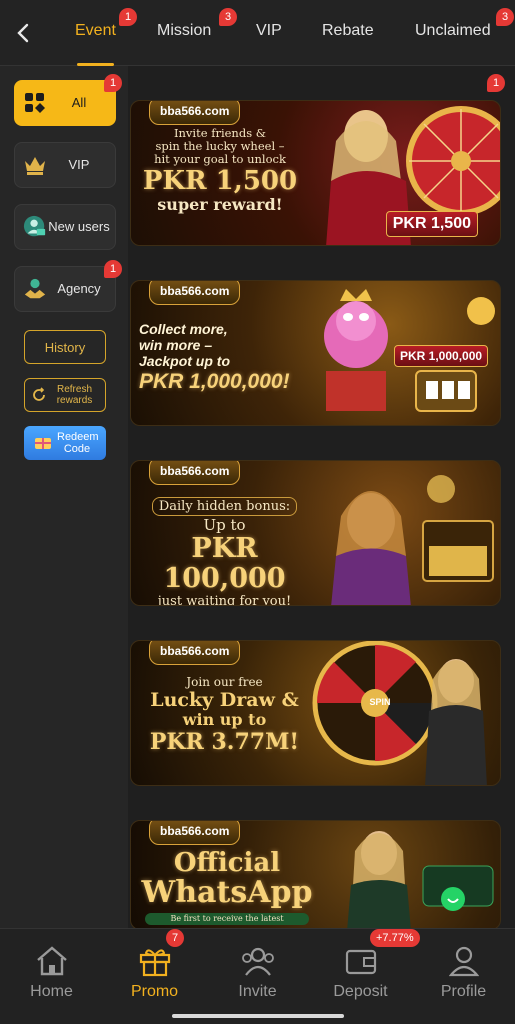 The width and height of the screenshot is (515, 1024). What do you see at coordinates (184, 30) in the screenshot?
I see `tab-label: Mission` at bounding box center [184, 30].